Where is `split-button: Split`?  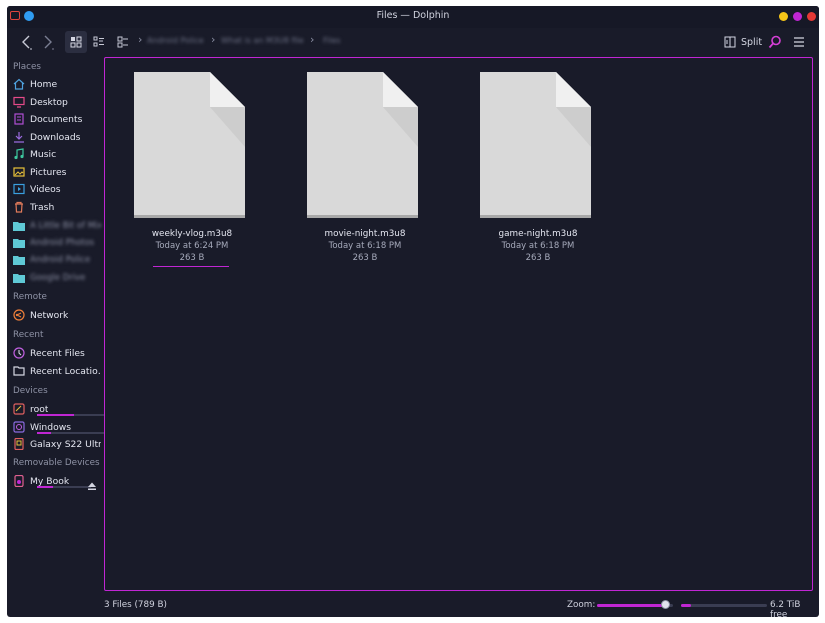
split-button: Split is located at coordinates (751, 42).